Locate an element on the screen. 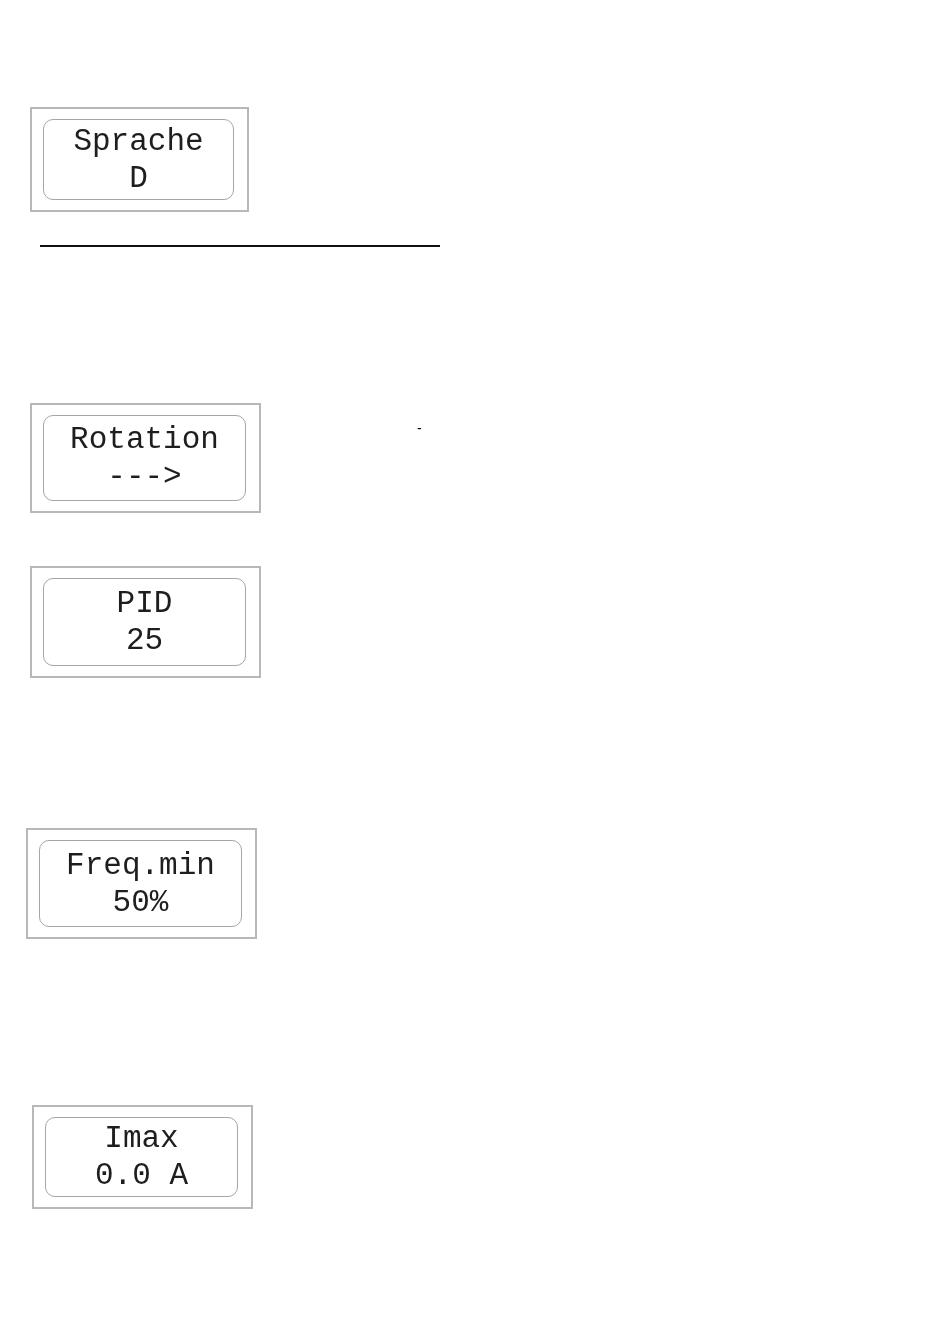 This screenshot has width=950, height=1337. dash-mark: - is located at coordinates (419, 428).